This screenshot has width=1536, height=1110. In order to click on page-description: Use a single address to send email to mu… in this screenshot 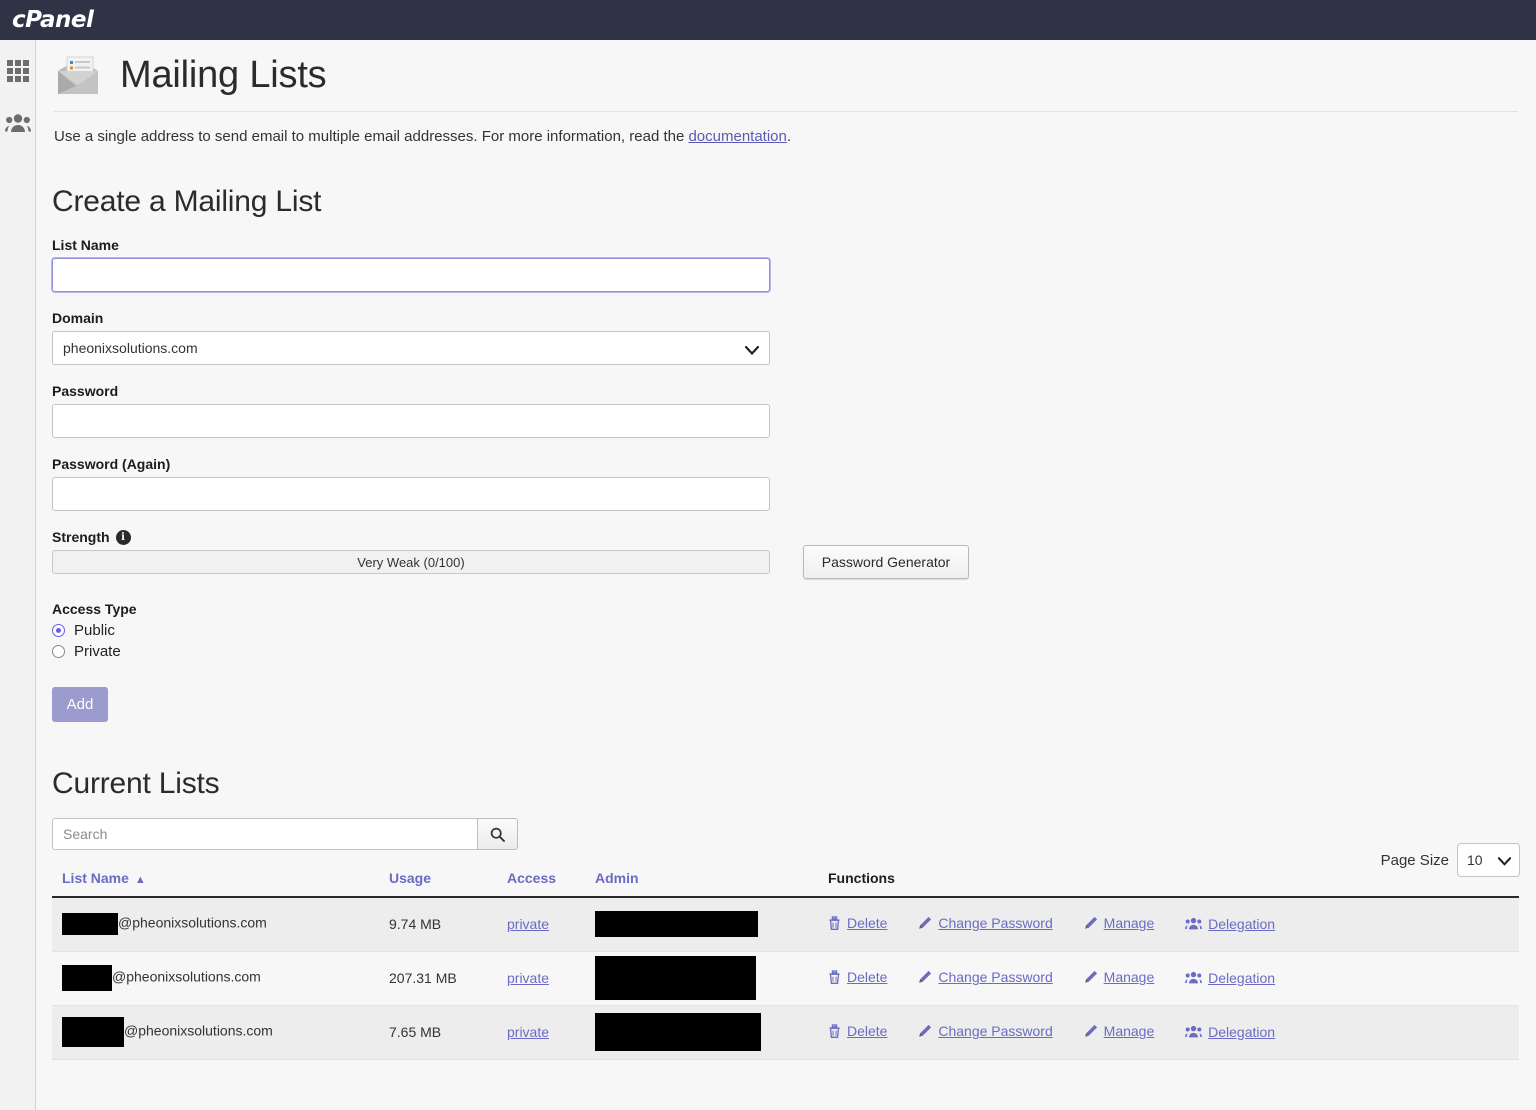, I will do `click(795, 136)`.